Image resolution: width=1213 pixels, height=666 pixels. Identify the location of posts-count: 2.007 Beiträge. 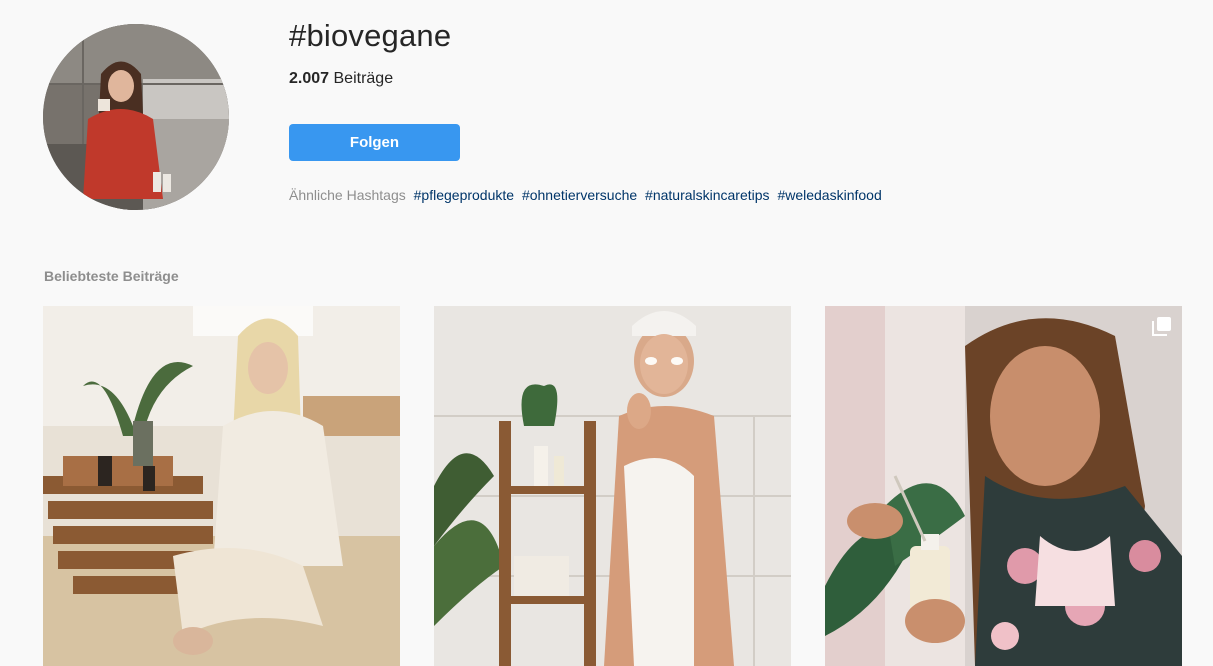
(341, 79).